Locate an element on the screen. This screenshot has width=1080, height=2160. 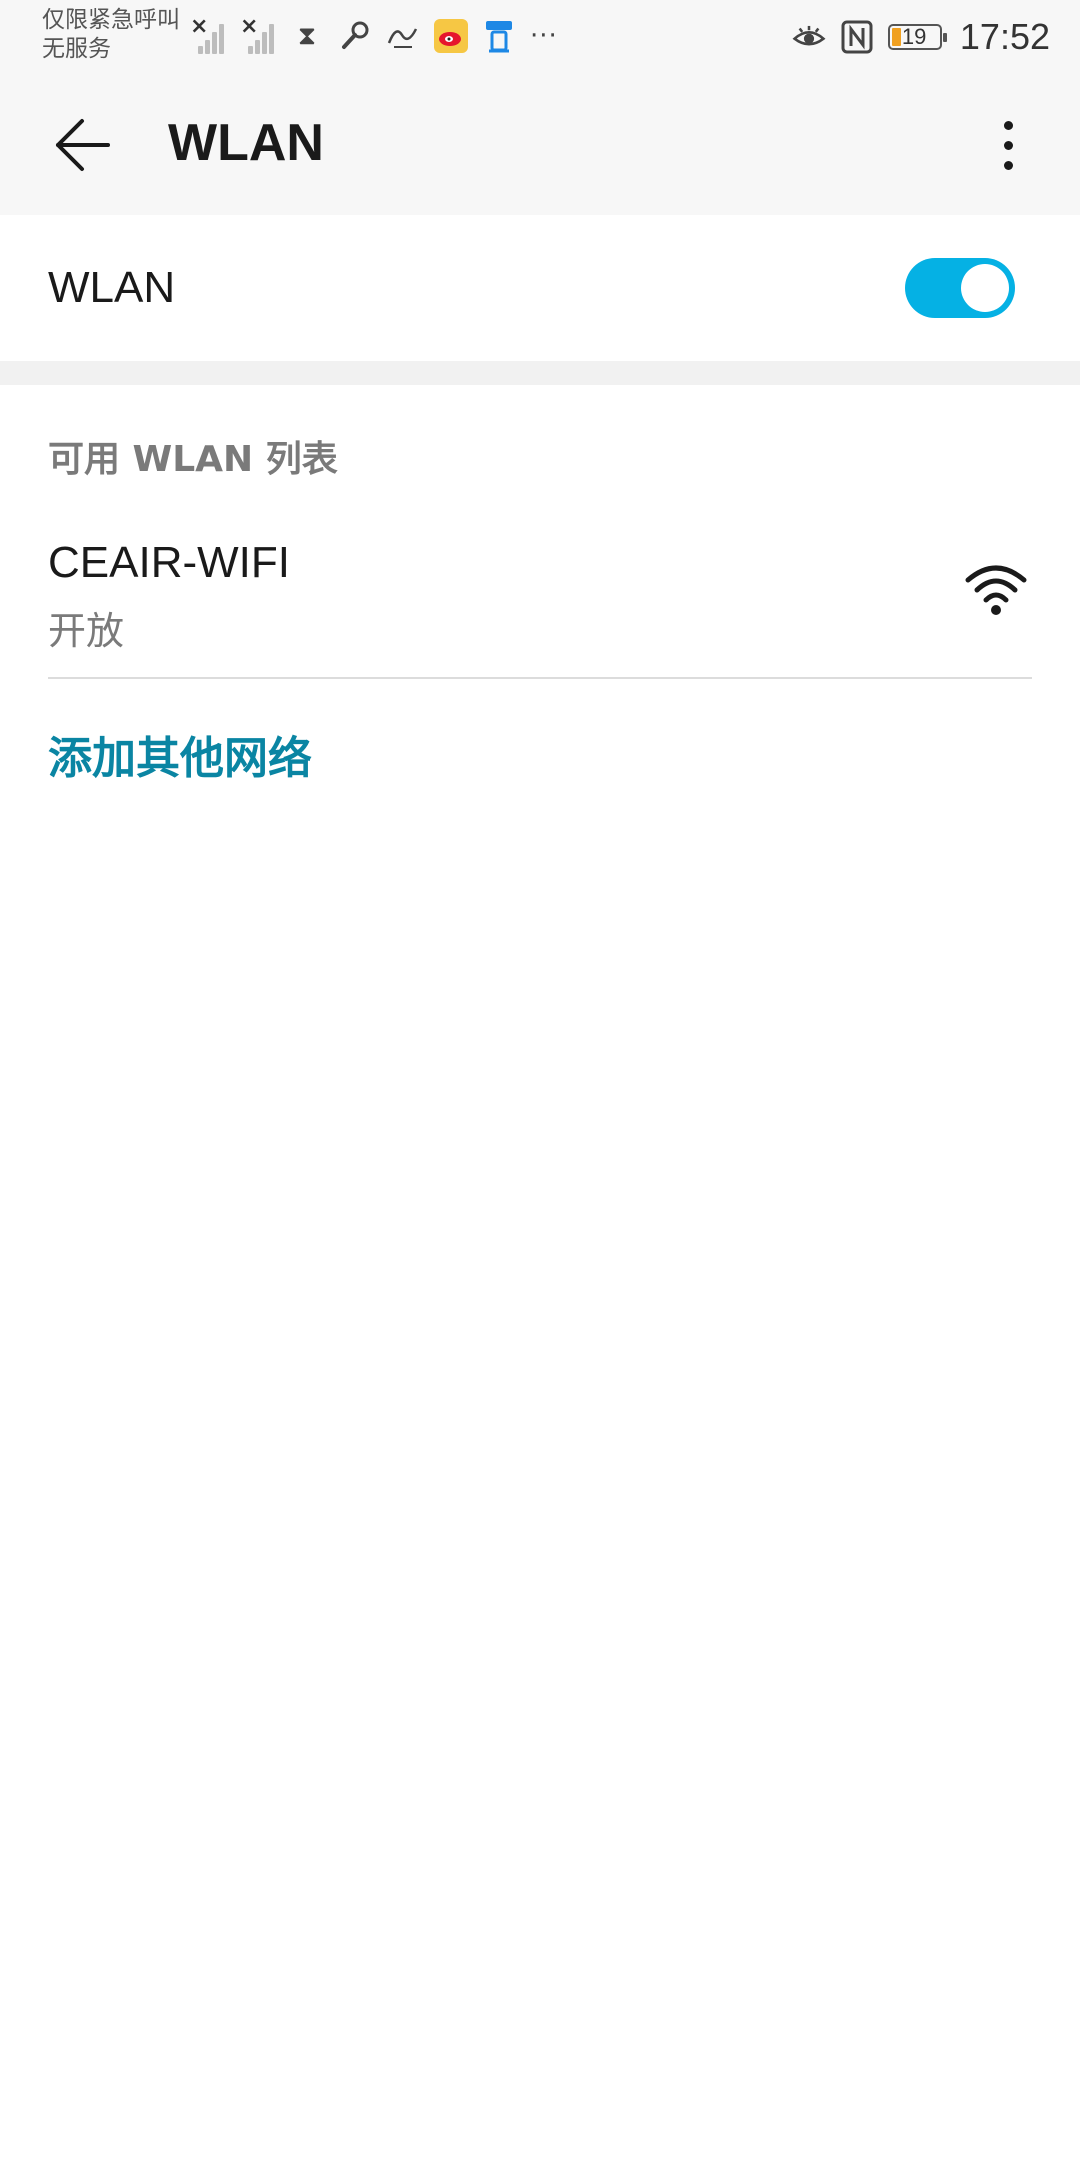
taobao-app-icon is located at coordinates (499, 36).